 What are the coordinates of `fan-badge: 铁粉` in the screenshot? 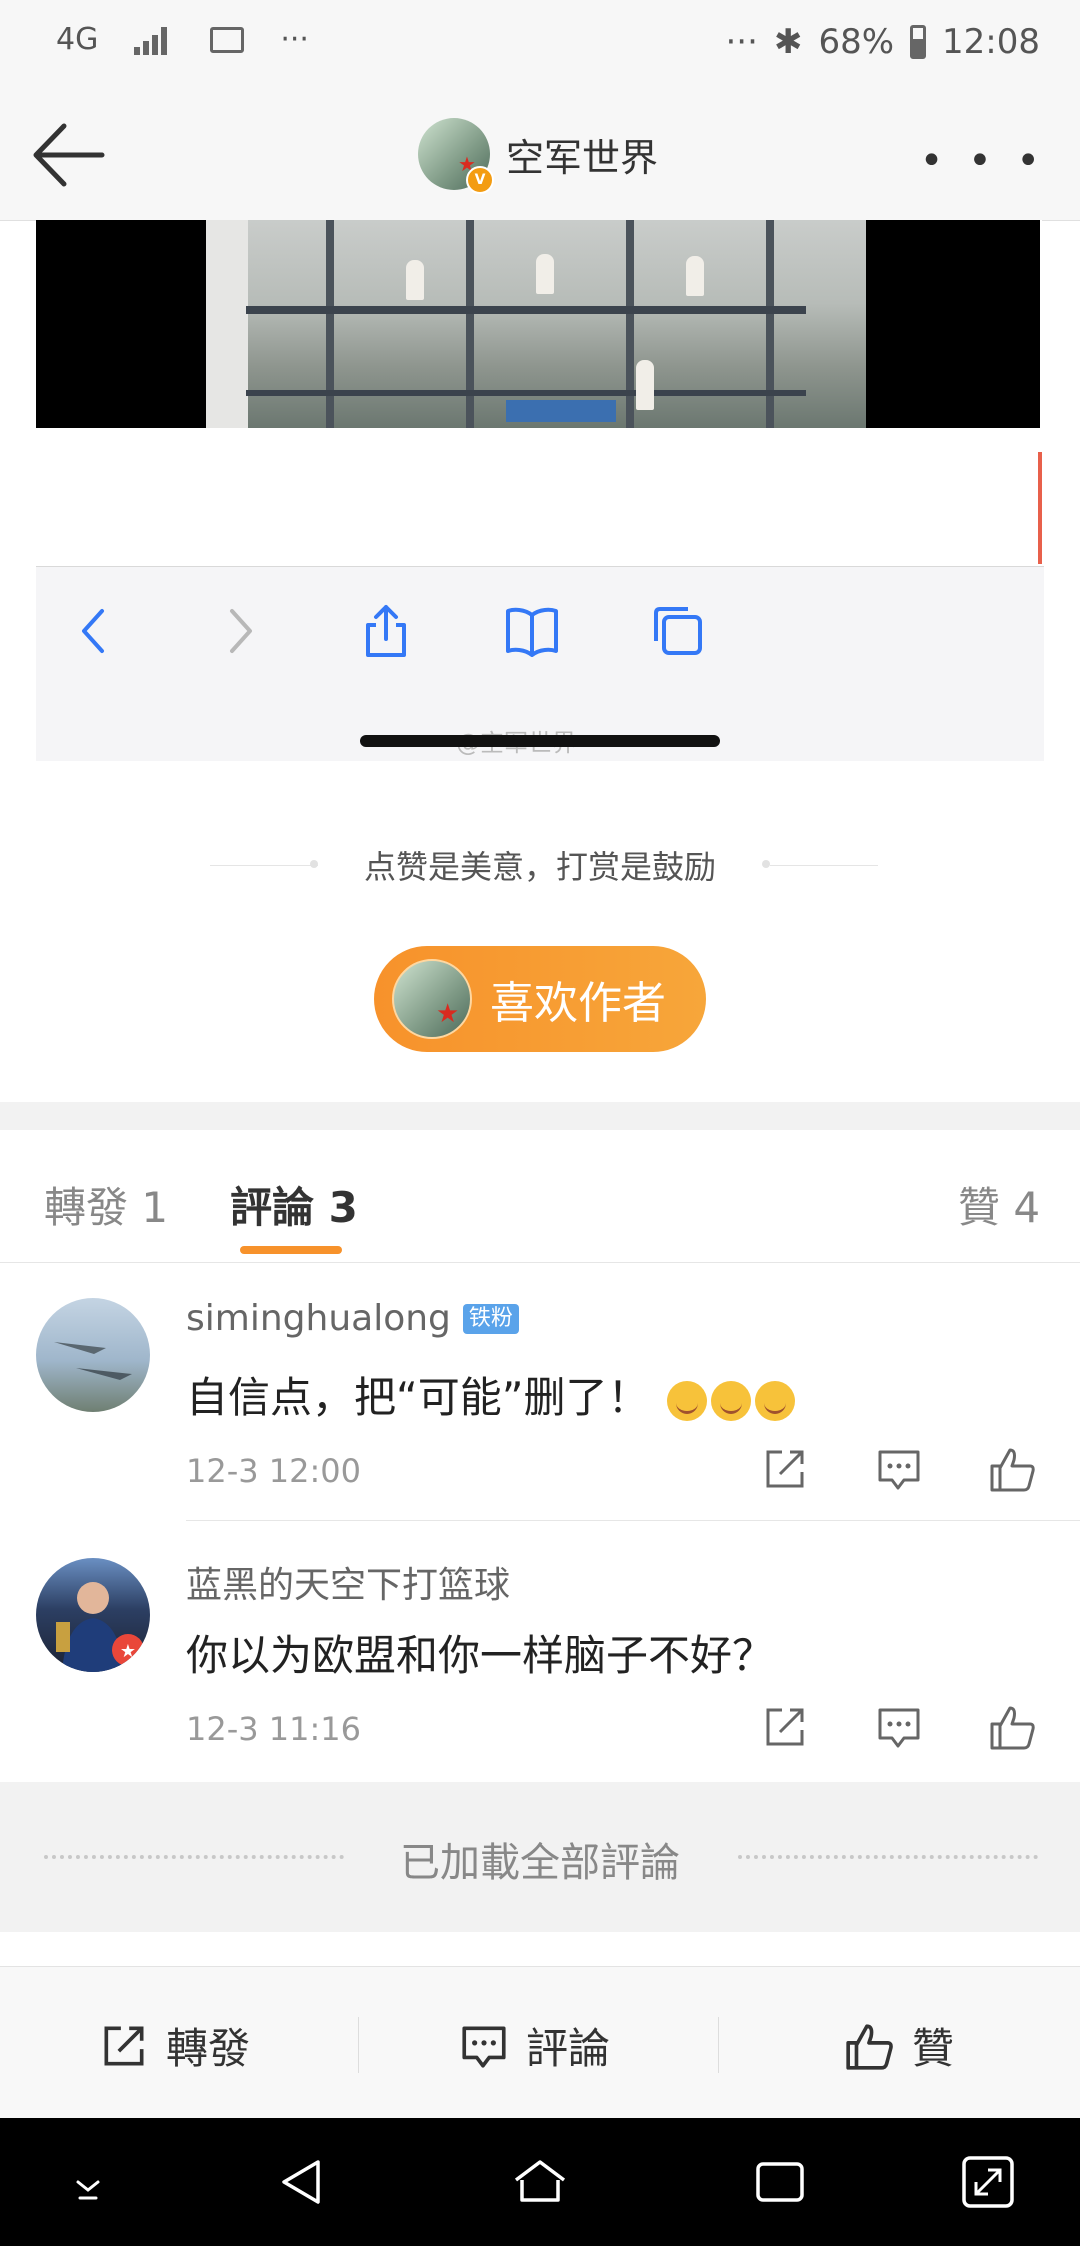 It's located at (490, 1318).